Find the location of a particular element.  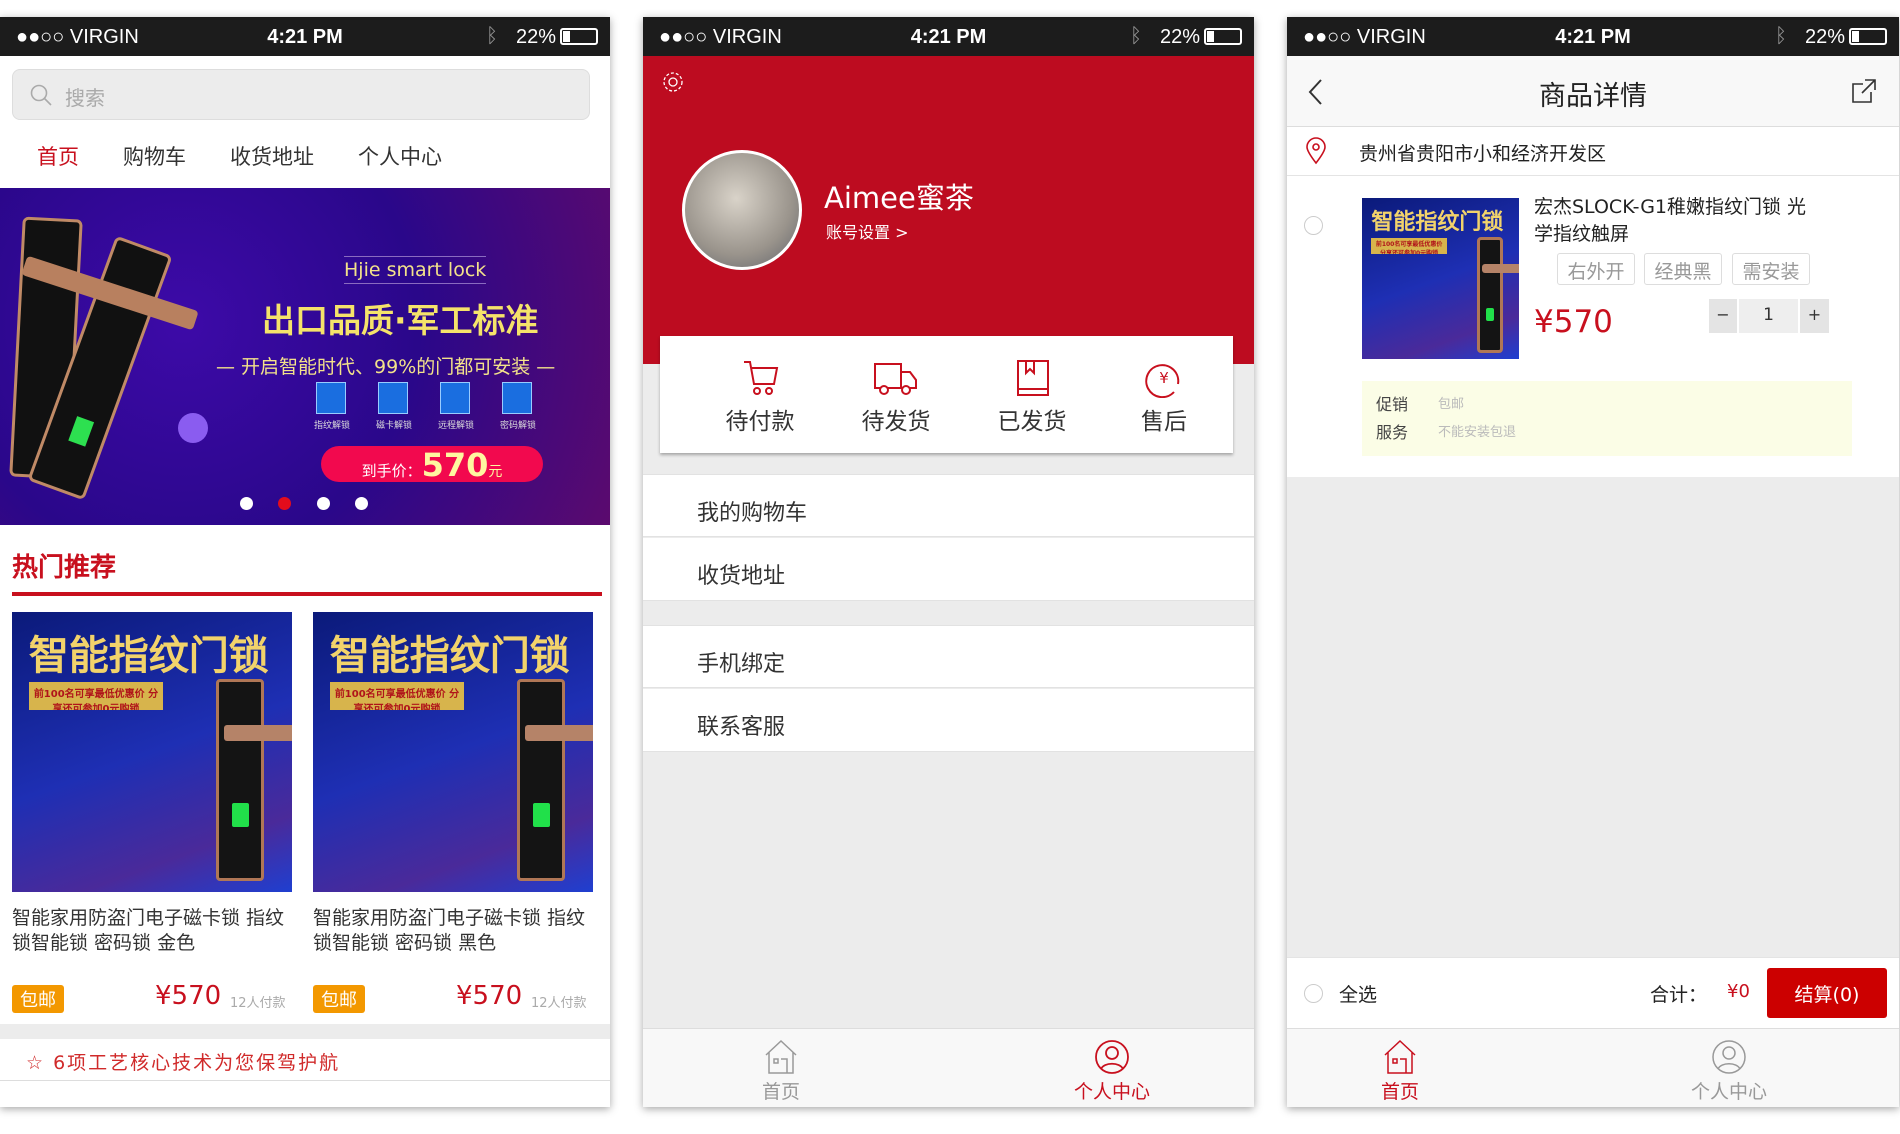

item-checkbox is located at coordinates (1313, 225).